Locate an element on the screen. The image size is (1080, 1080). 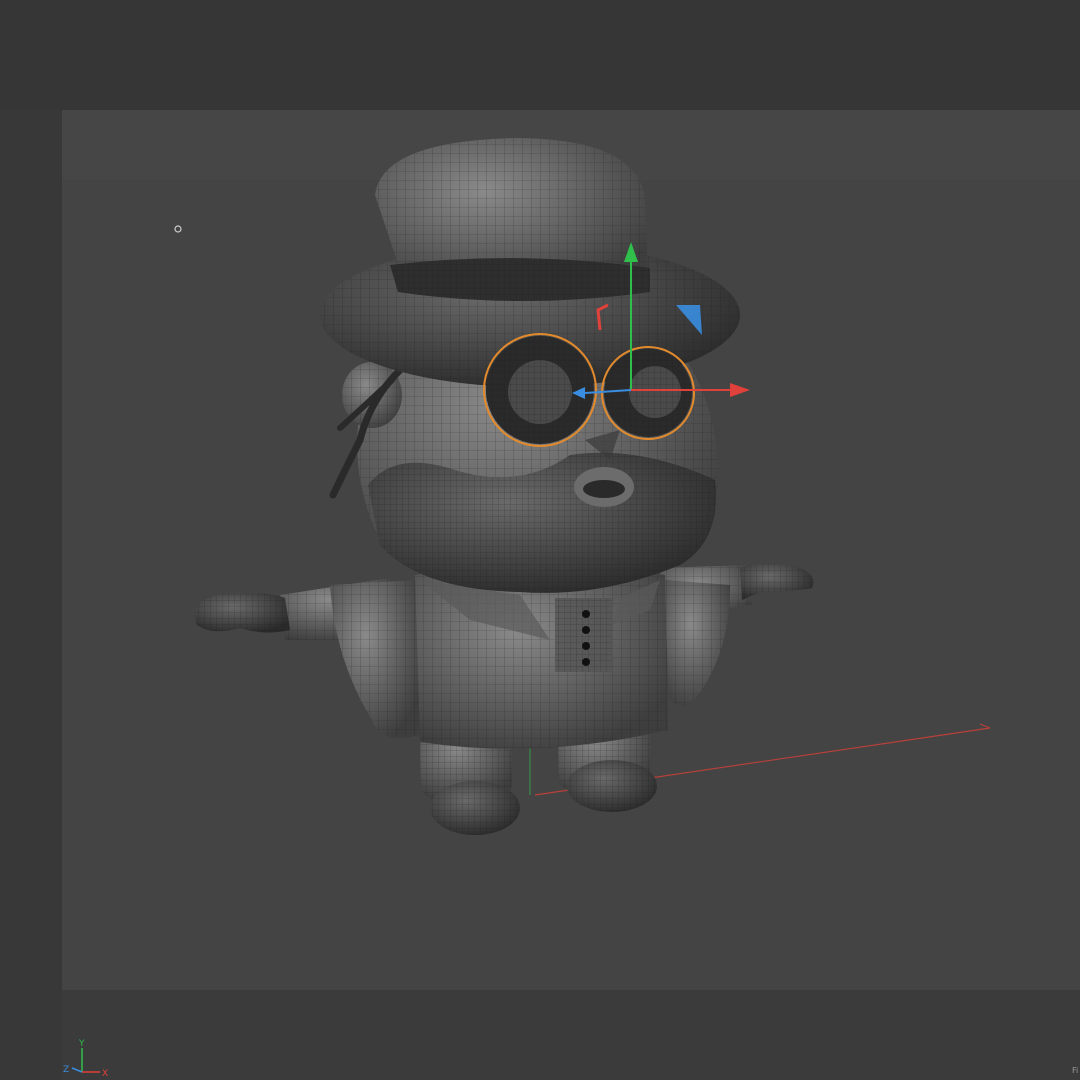
axis-label-x: X is located at coordinates (105, 1074).